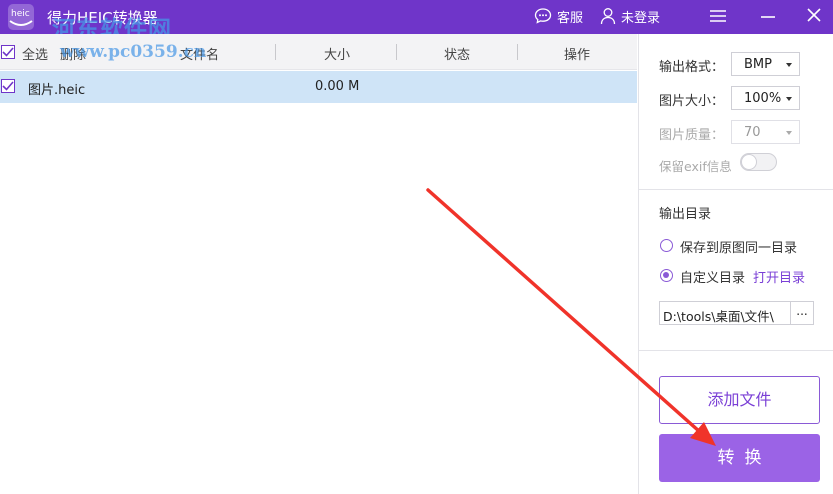 Image resolution: width=833 pixels, height=494 pixels. Describe the element at coordinates (337, 55) in the screenshot. I see `column-header-size: 大小` at that location.